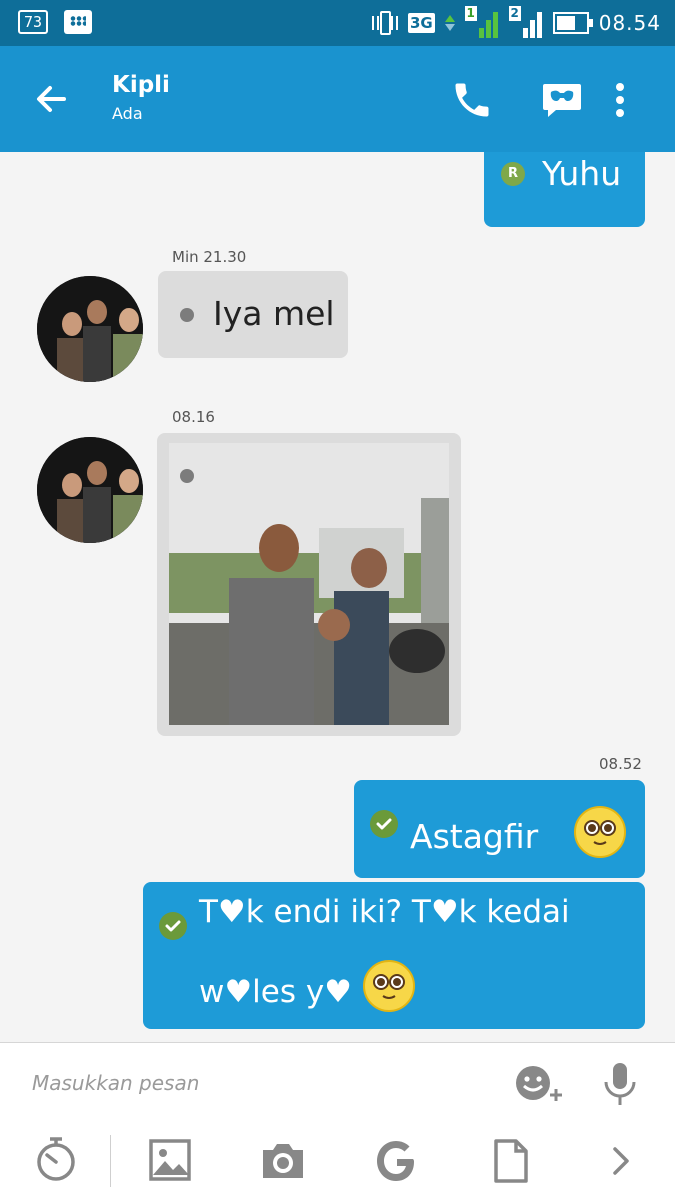  What do you see at coordinates (170, 1160) in the screenshot?
I see `gallery-icon` at bounding box center [170, 1160].